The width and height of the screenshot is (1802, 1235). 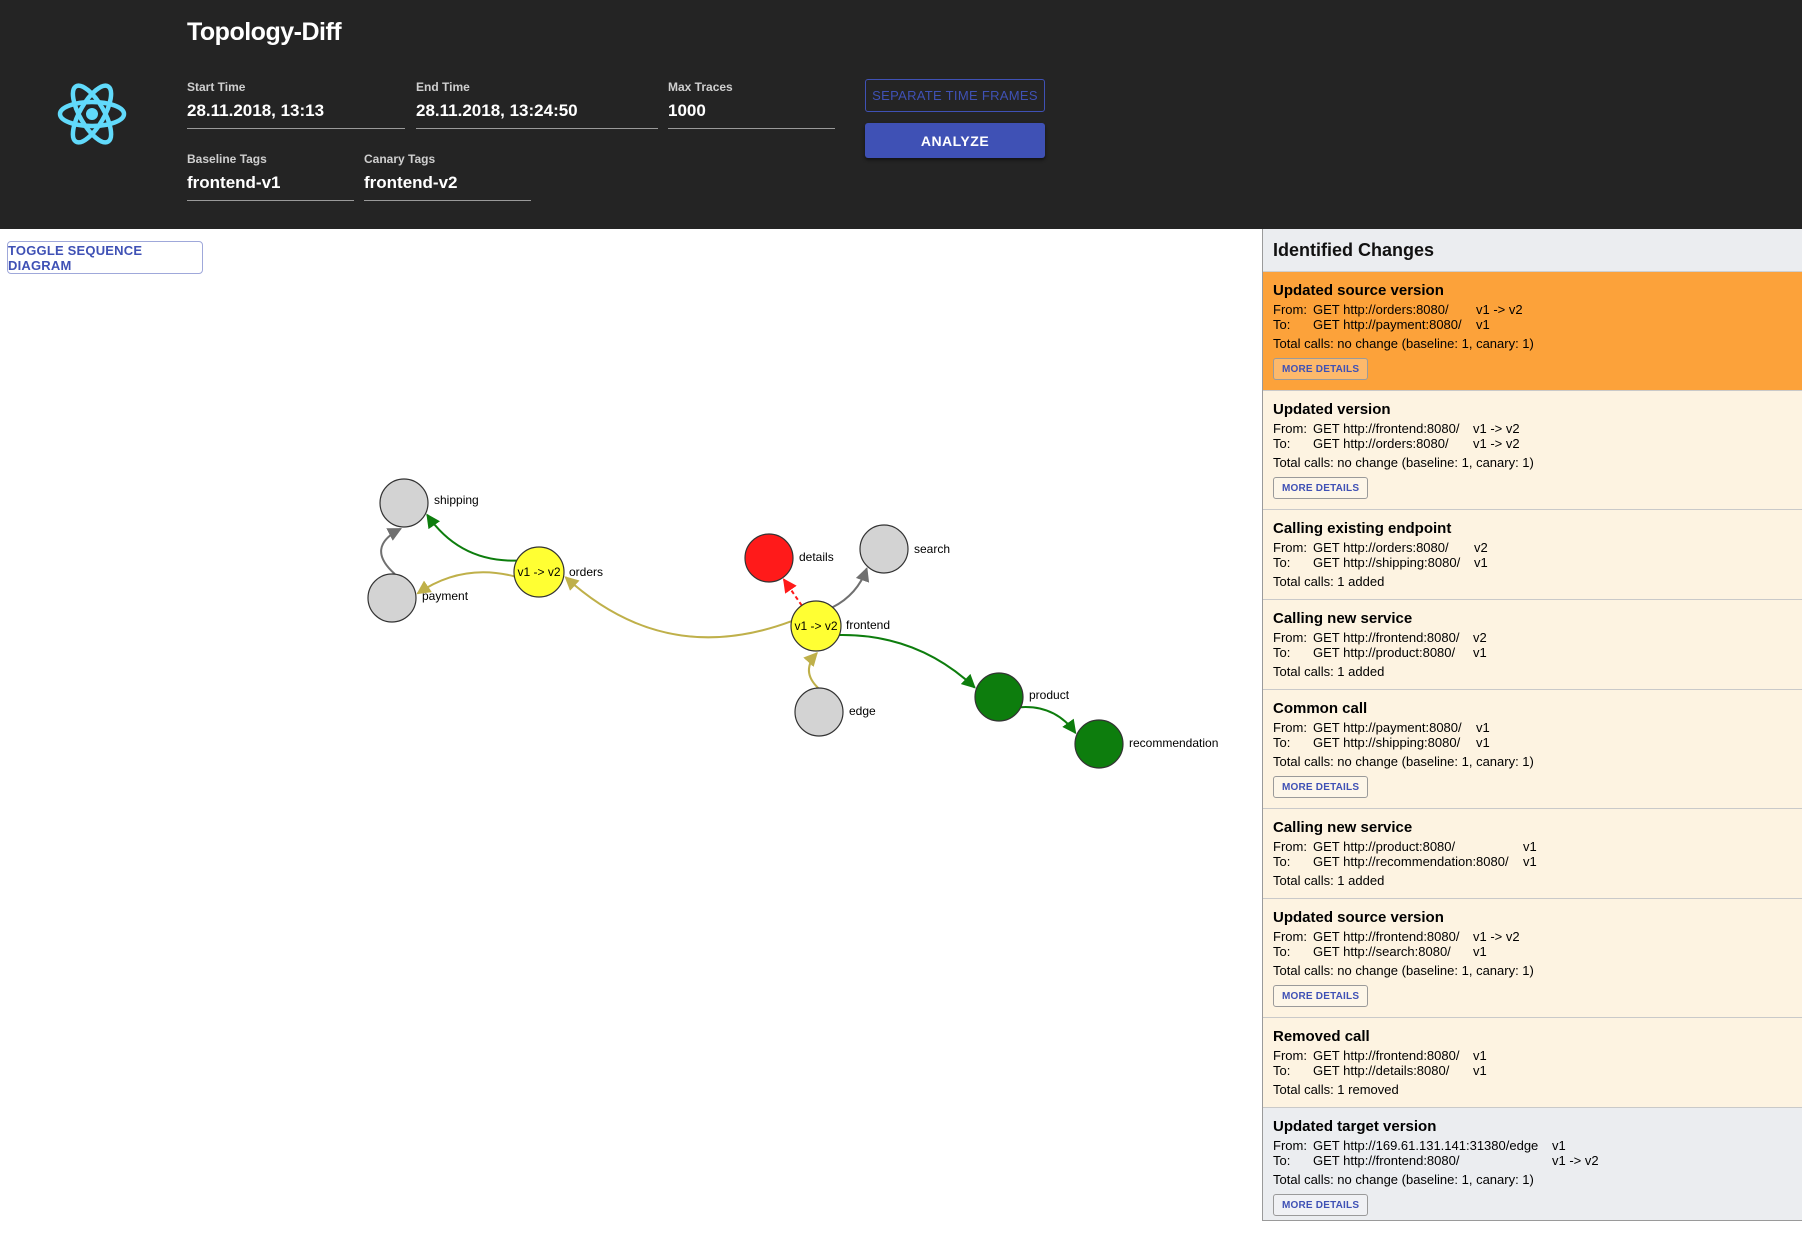 What do you see at coordinates (751, 115) in the screenshot?
I see `max-traces-input: 1000` at bounding box center [751, 115].